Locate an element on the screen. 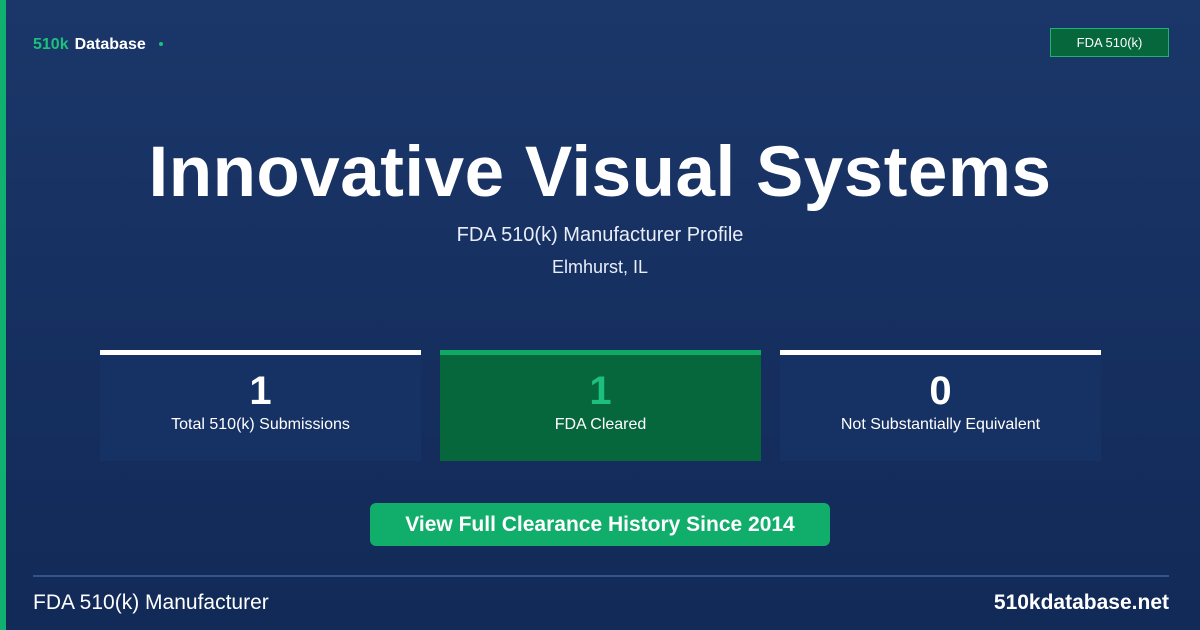 The width and height of the screenshot is (1200, 630). footer-site-link: 510kdatabase.net is located at coordinates (1081, 603).